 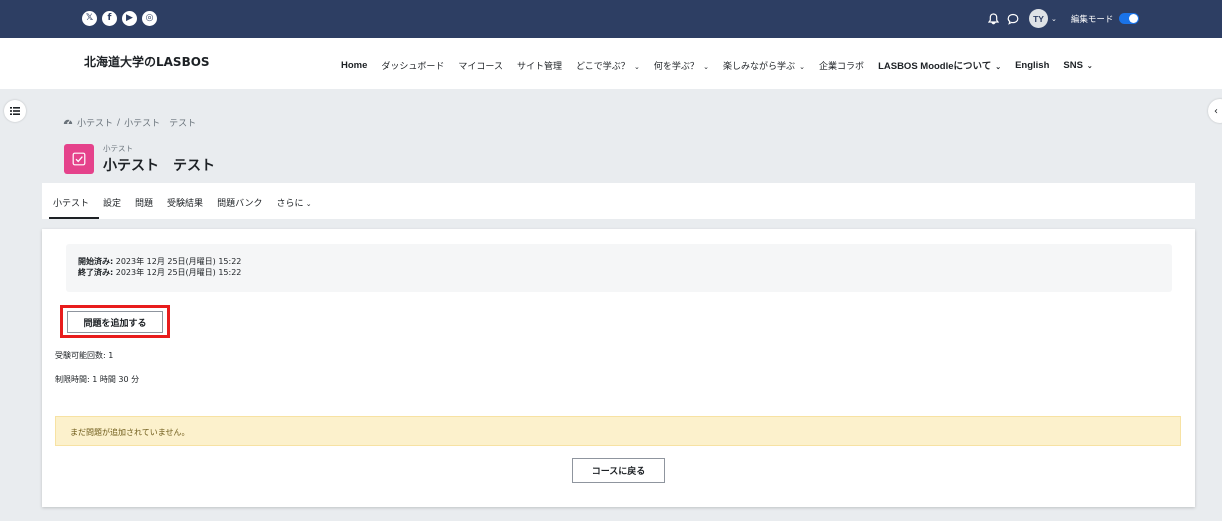 What do you see at coordinates (144, 202) in the screenshot?
I see `tab-questions: 問題` at bounding box center [144, 202].